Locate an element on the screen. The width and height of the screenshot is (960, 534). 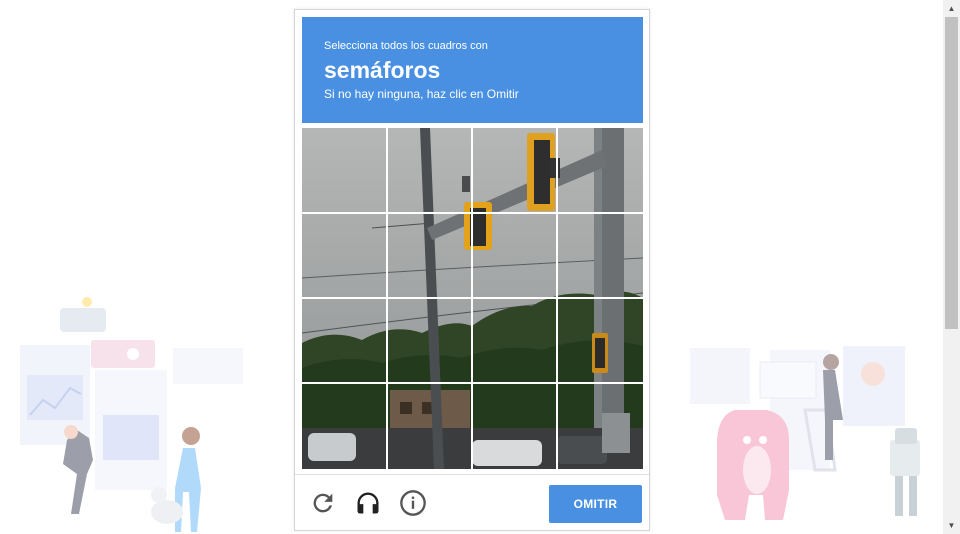
challenge-footer: OMITIR is located at coordinates (472, 502).